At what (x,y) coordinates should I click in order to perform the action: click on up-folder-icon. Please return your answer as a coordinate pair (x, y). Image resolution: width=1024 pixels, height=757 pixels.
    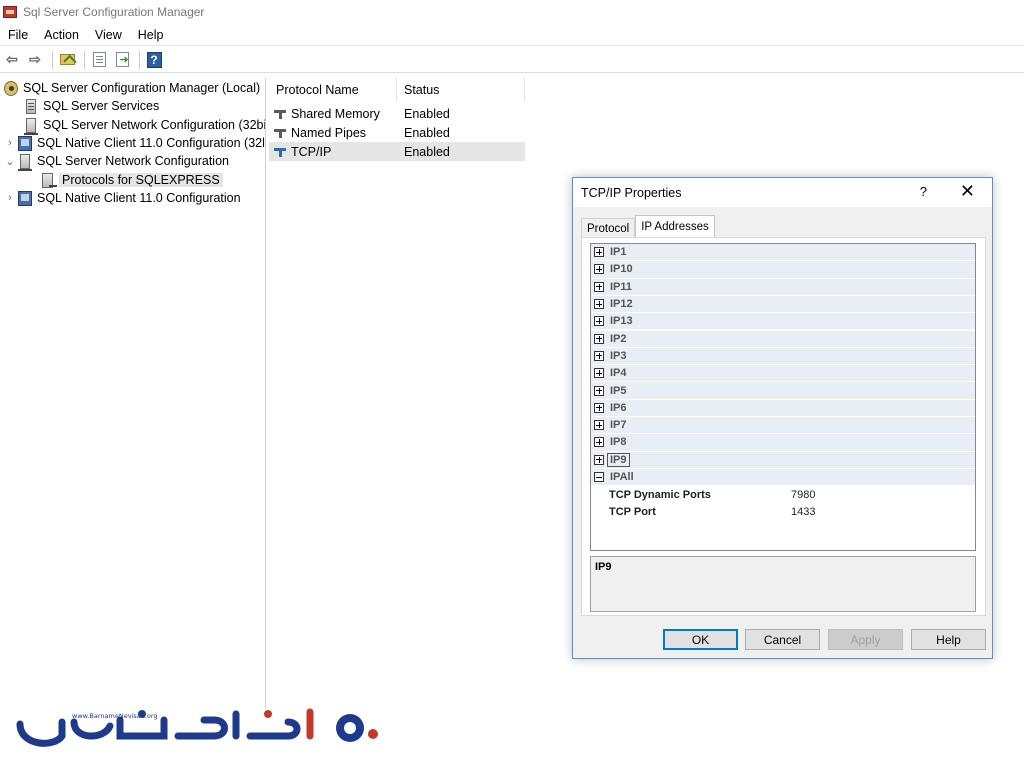
    Looking at the image, I should click on (67, 60).